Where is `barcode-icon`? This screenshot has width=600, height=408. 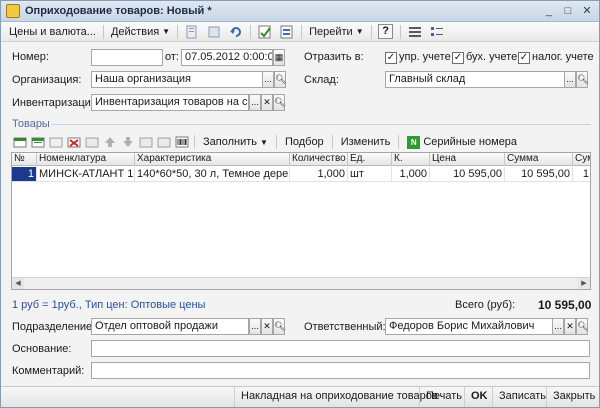 barcode-icon is located at coordinates (182, 142).